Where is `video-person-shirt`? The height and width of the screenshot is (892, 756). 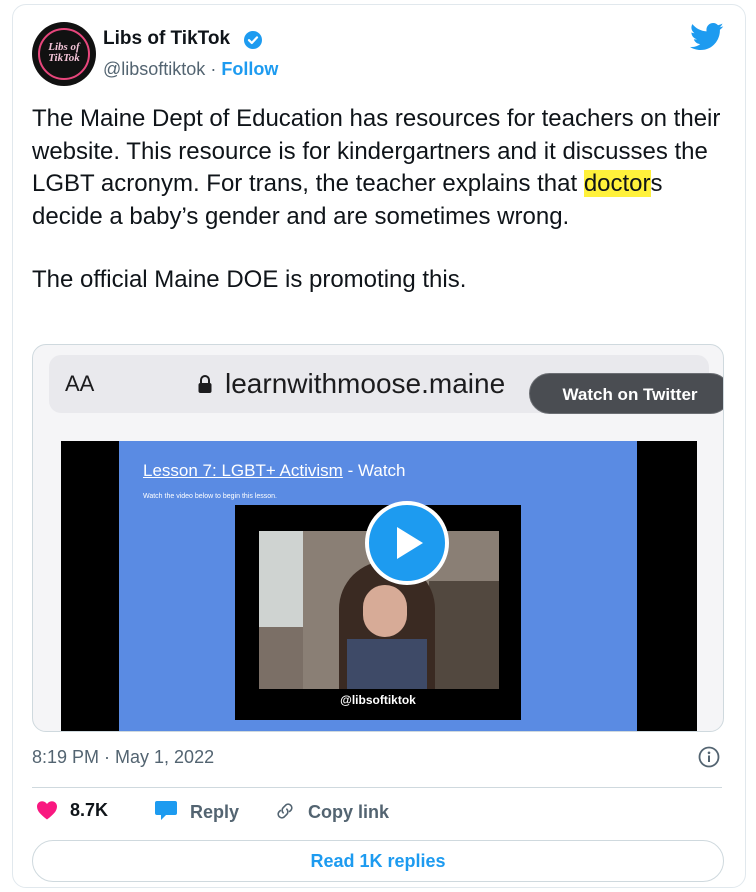 video-person-shirt is located at coordinates (387, 664).